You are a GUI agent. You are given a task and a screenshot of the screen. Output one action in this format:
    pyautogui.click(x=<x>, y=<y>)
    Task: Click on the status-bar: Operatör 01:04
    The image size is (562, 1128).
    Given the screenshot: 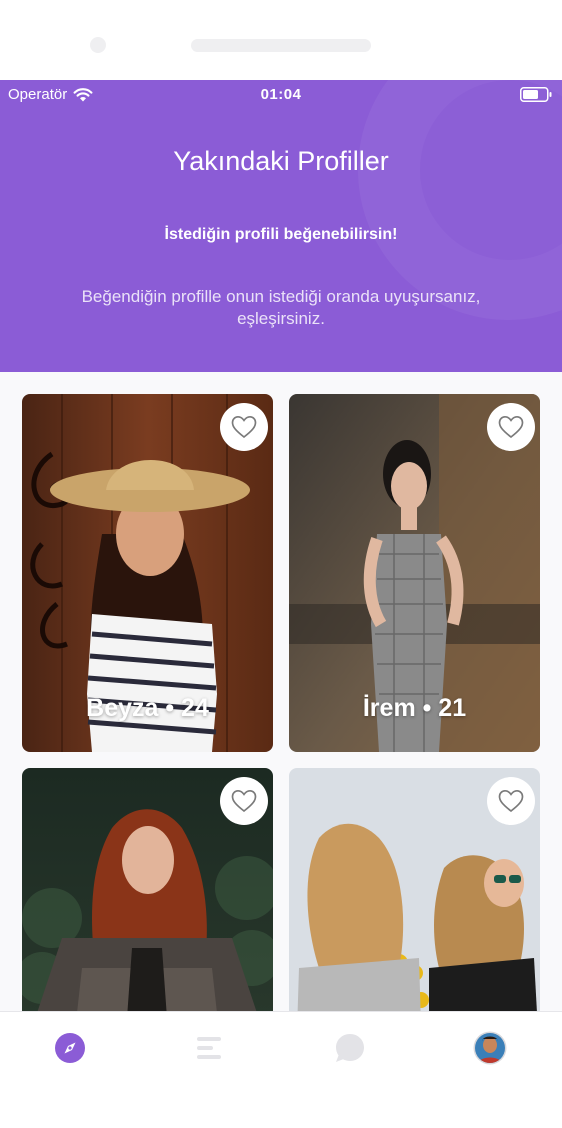 What is the action you would take?
    pyautogui.click(x=281, y=94)
    